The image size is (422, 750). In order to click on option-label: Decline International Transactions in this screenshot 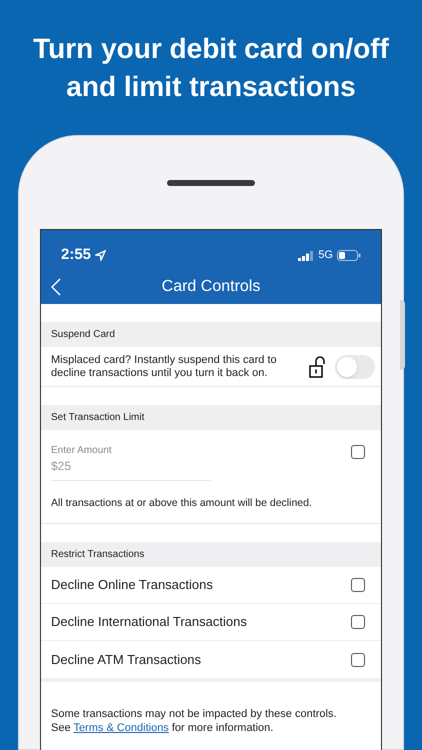, I will do `click(149, 622)`.